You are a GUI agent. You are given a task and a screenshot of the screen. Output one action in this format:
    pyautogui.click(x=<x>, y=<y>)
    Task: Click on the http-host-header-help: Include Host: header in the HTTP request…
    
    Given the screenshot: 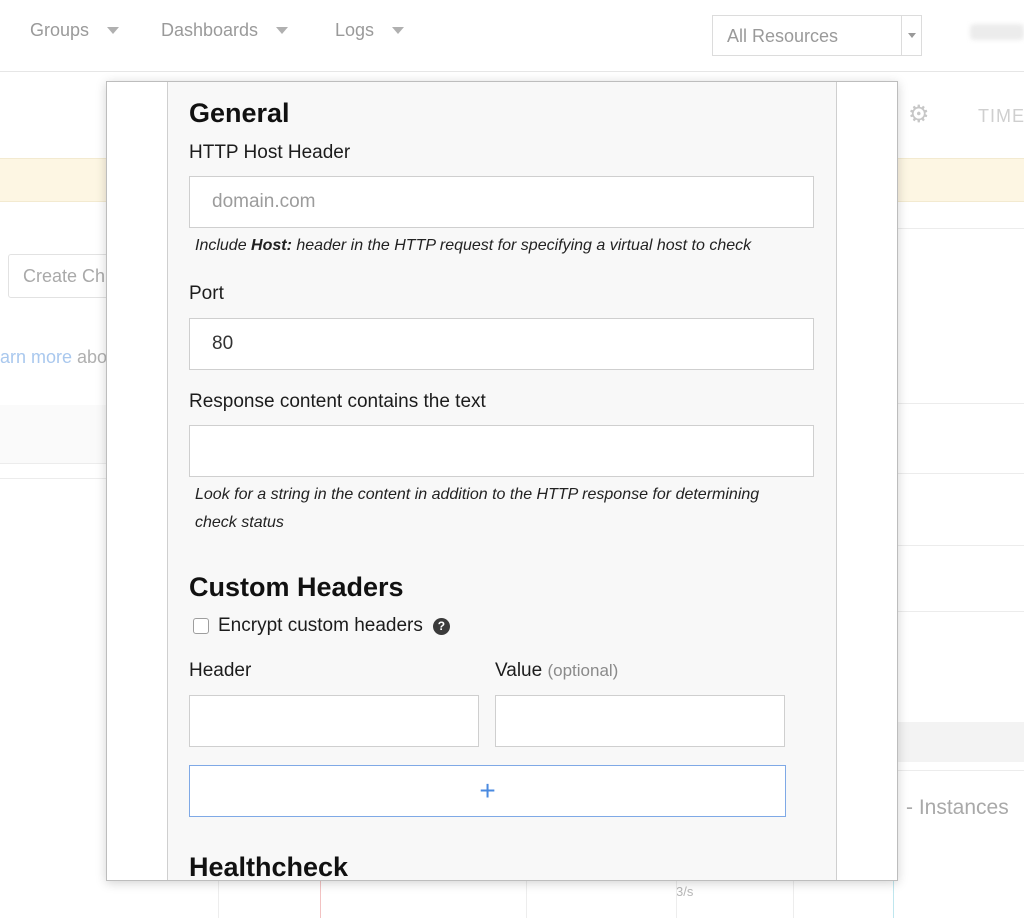 What is the action you would take?
    pyautogui.click(x=500, y=246)
    